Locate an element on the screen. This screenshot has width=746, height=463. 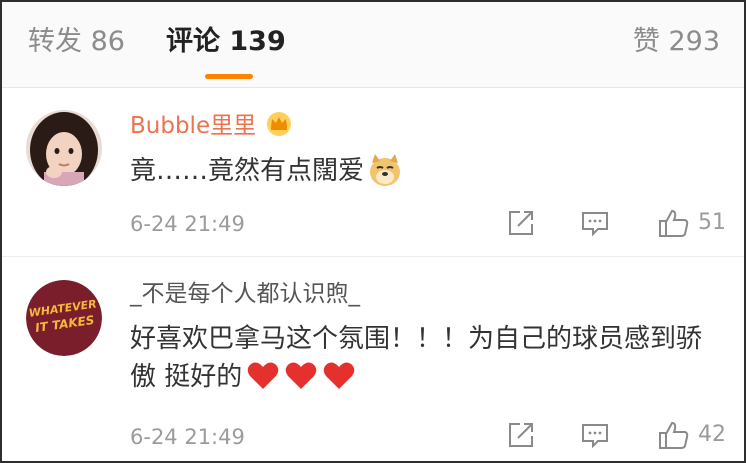
tab-reposts: 转发 86 is located at coordinates (76, 42).